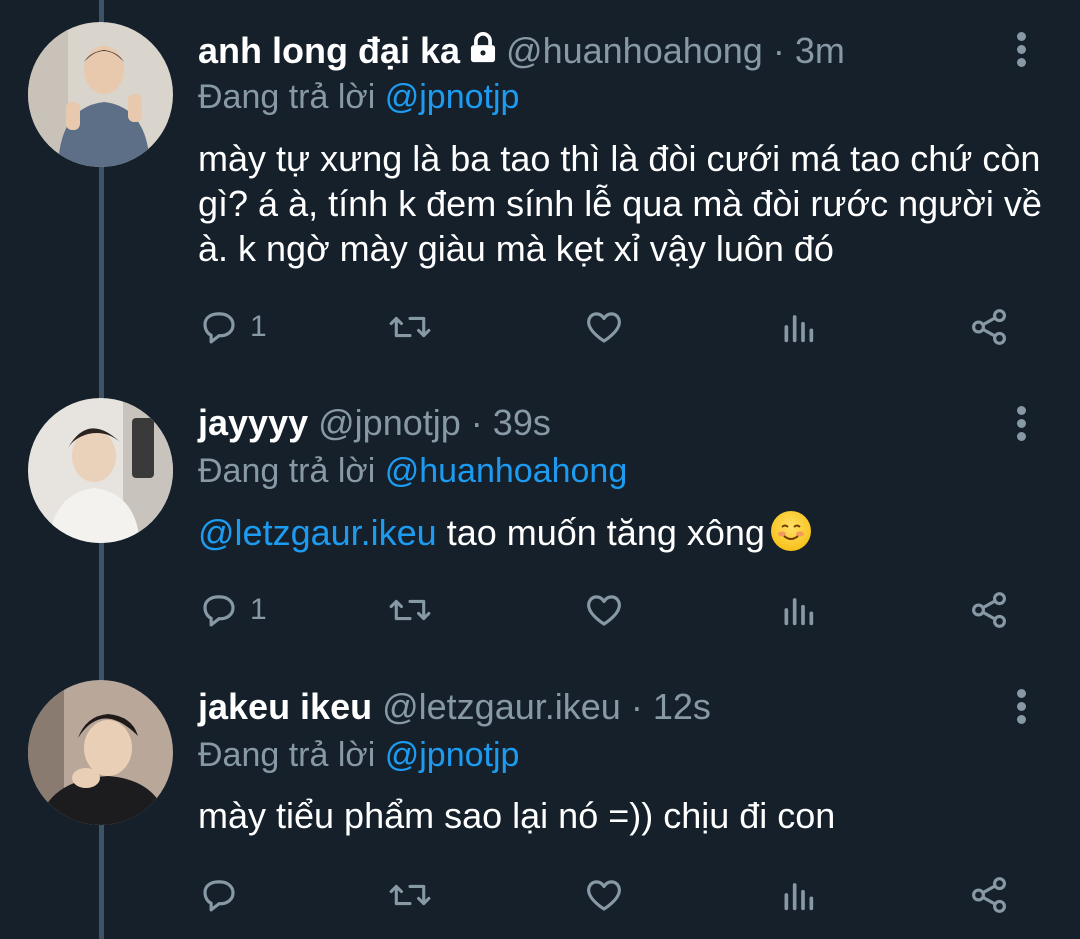  I want to click on display-name: anh long đại ka, so click(329, 50).